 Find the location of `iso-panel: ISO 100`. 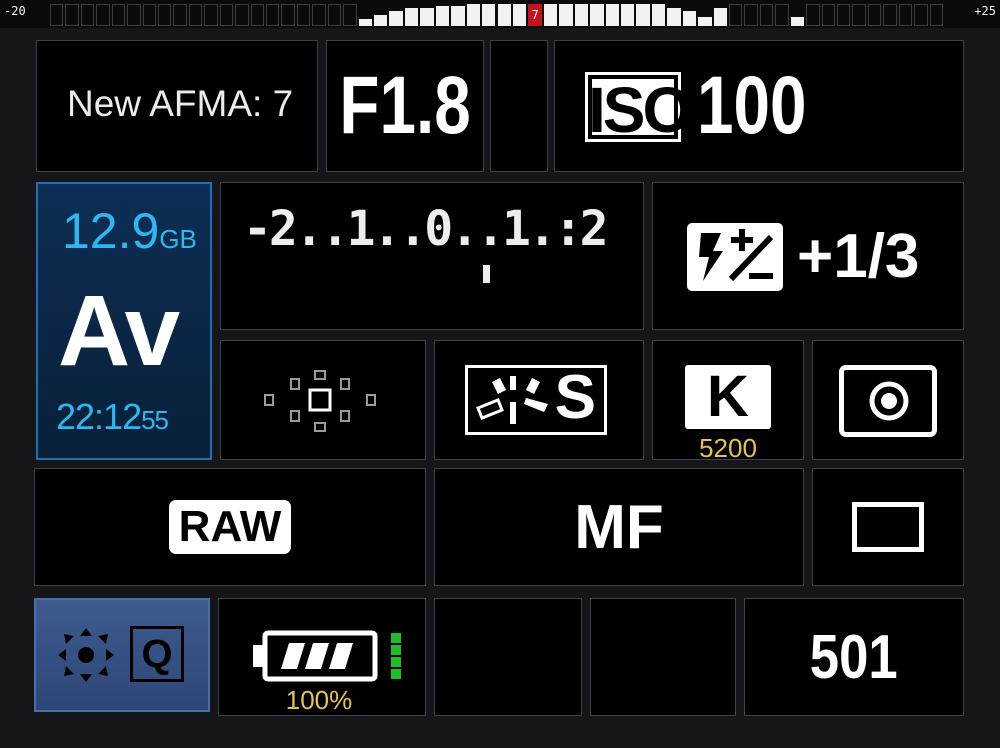

iso-panel: ISO 100 is located at coordinates (759, 106).